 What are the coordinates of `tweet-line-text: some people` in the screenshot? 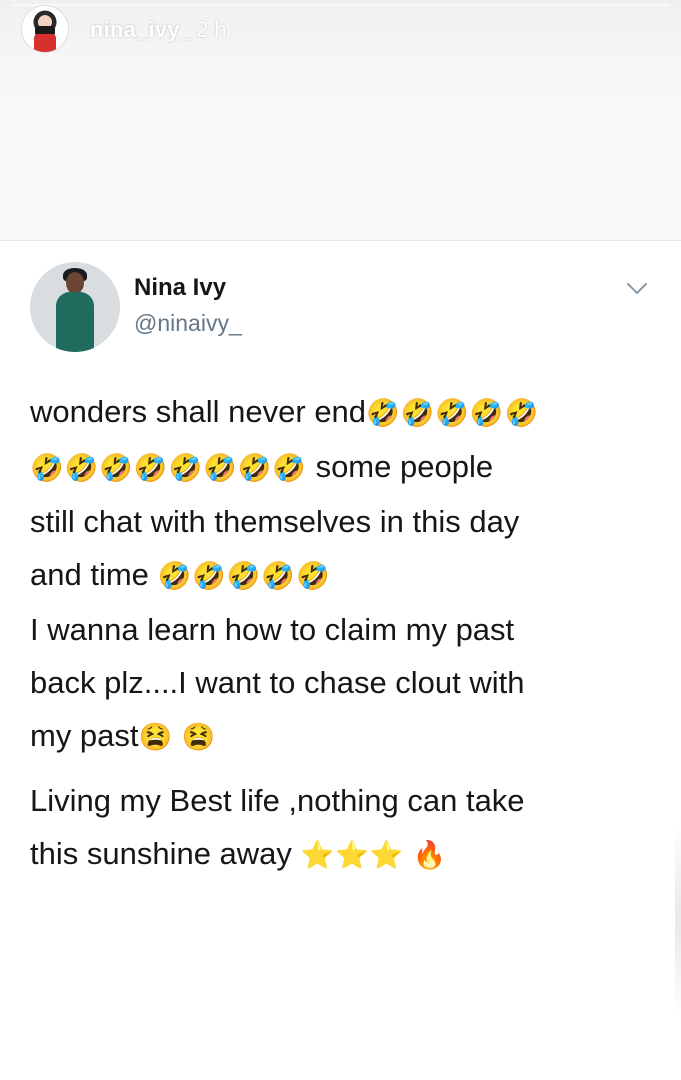 It's located at (400, 466).